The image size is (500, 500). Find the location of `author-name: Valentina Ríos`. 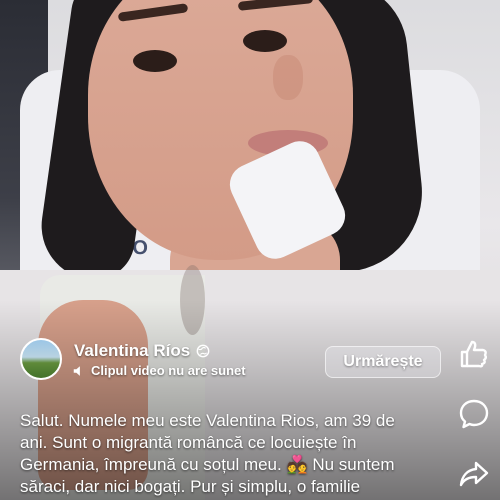

author-name: Valentina Ríos is located at coordinates (142, 351).